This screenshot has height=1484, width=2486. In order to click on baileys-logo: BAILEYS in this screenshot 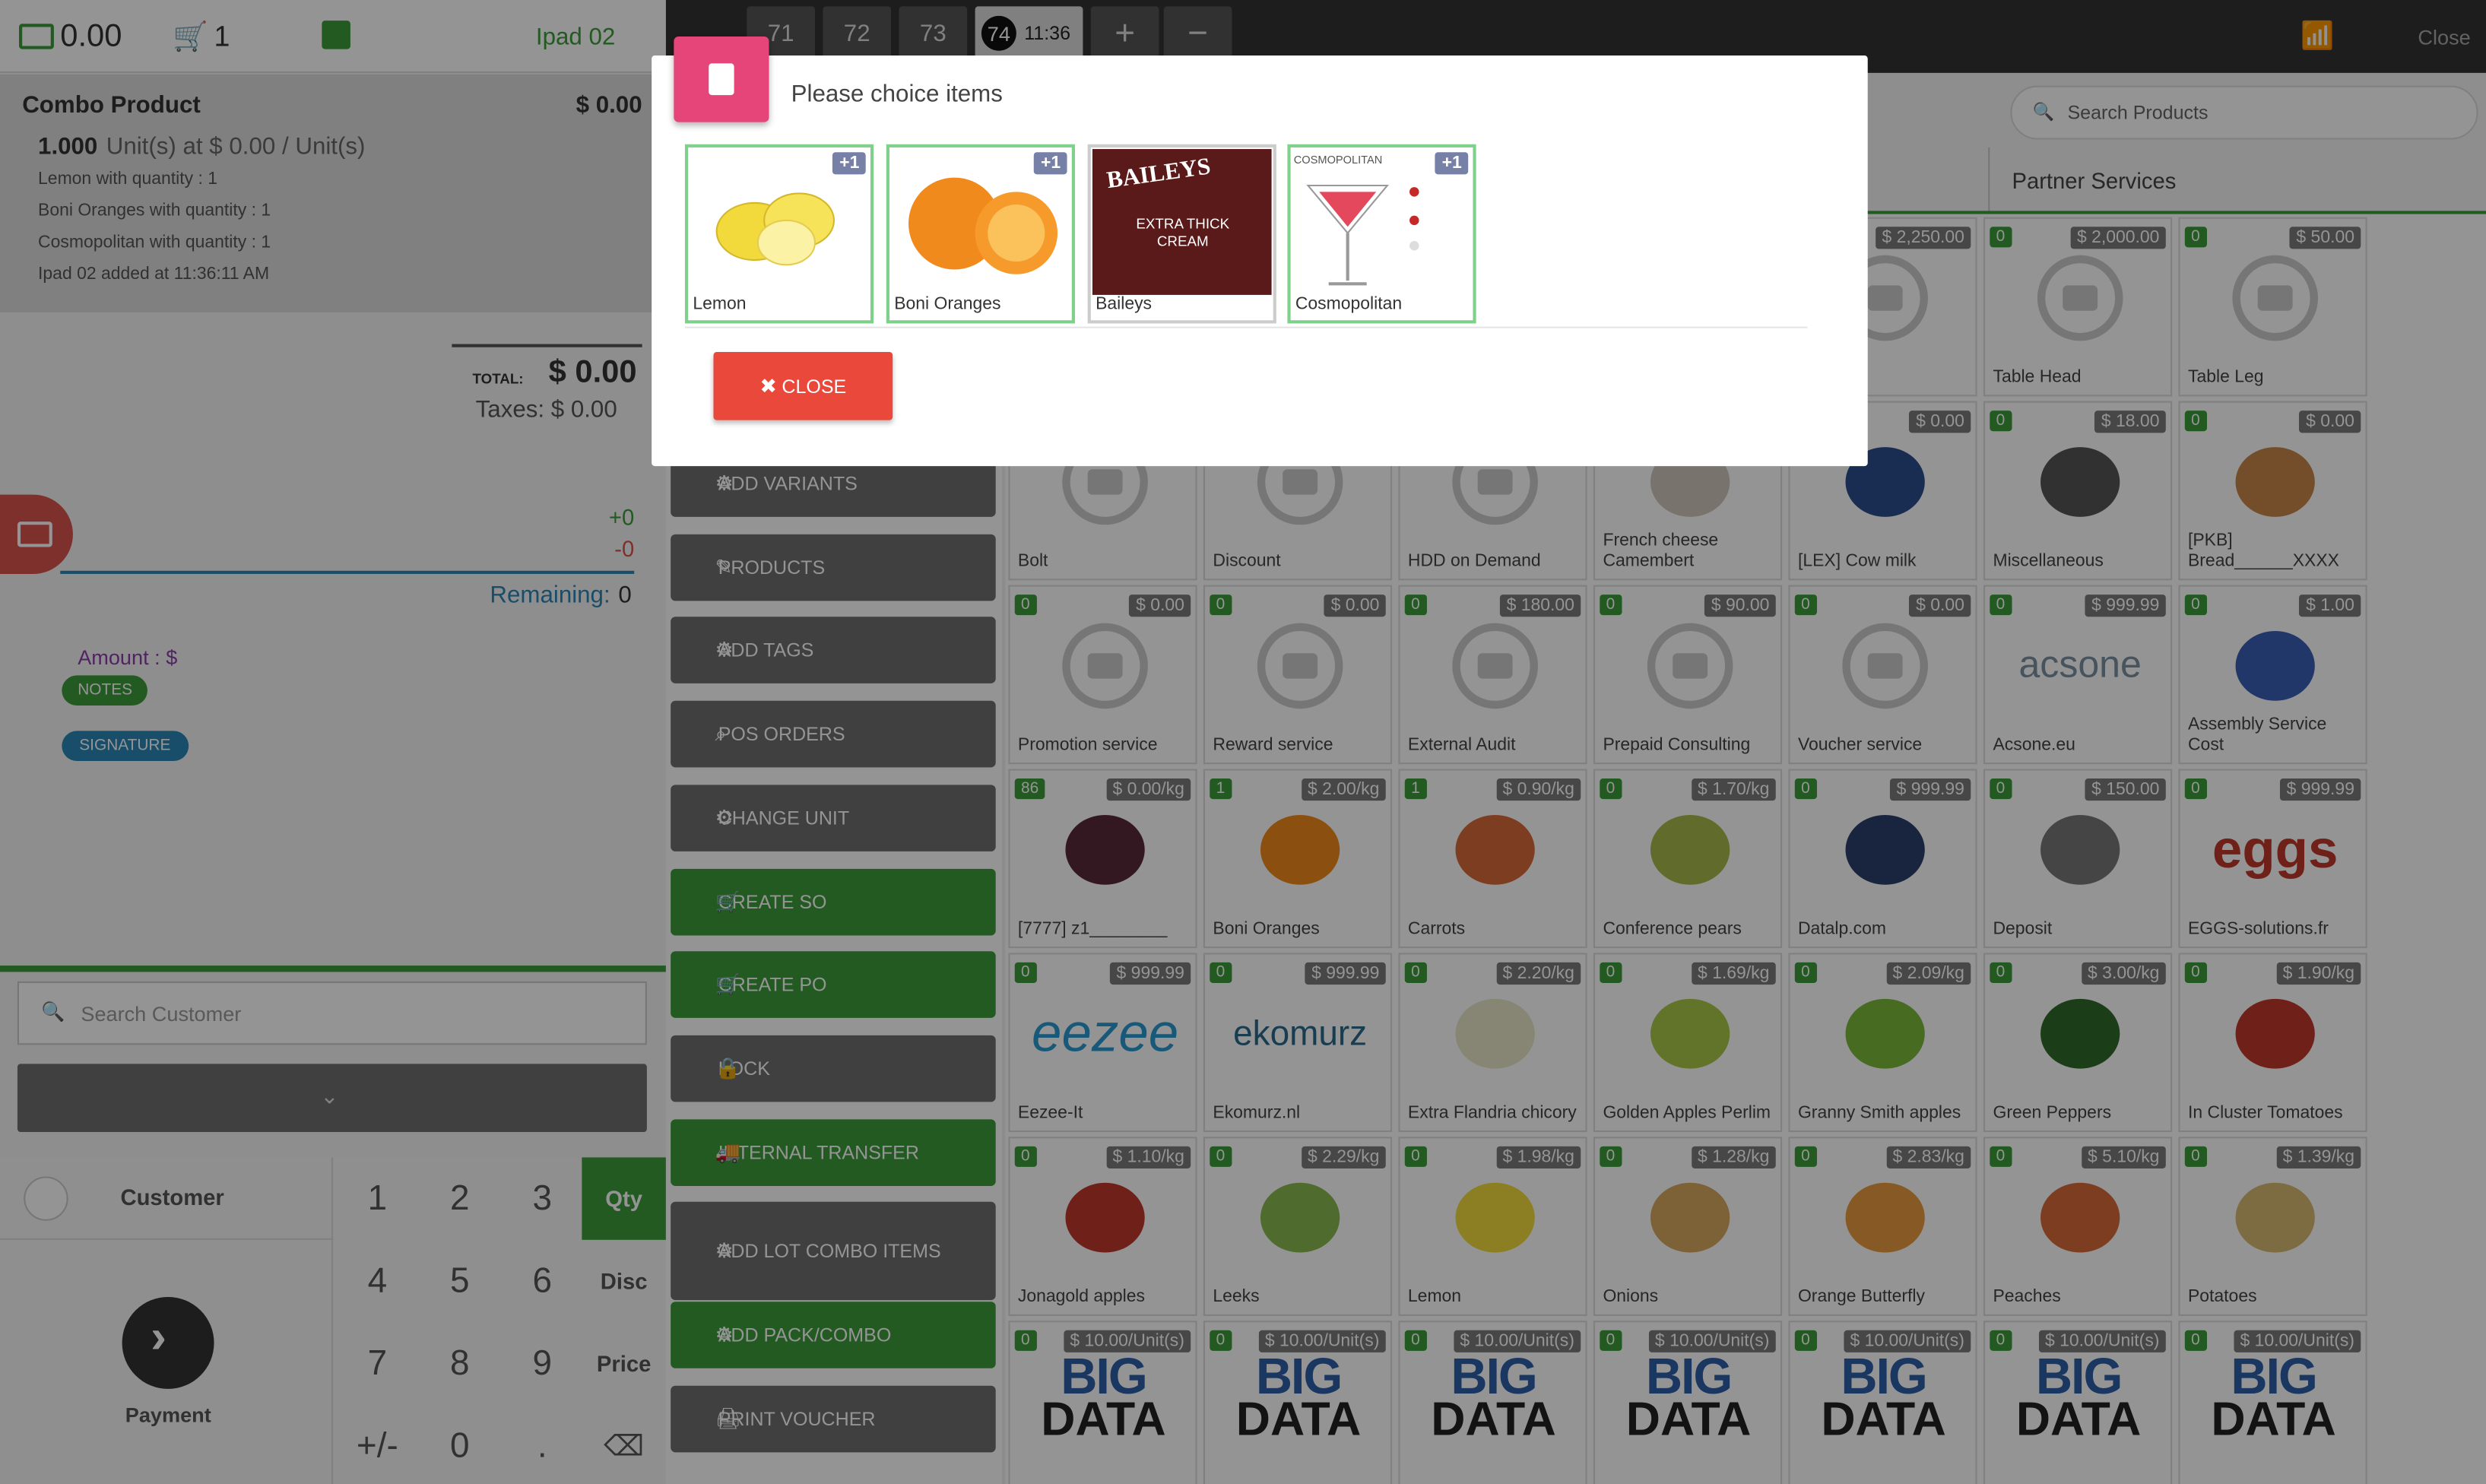, I will do `click(1159, 174)`.